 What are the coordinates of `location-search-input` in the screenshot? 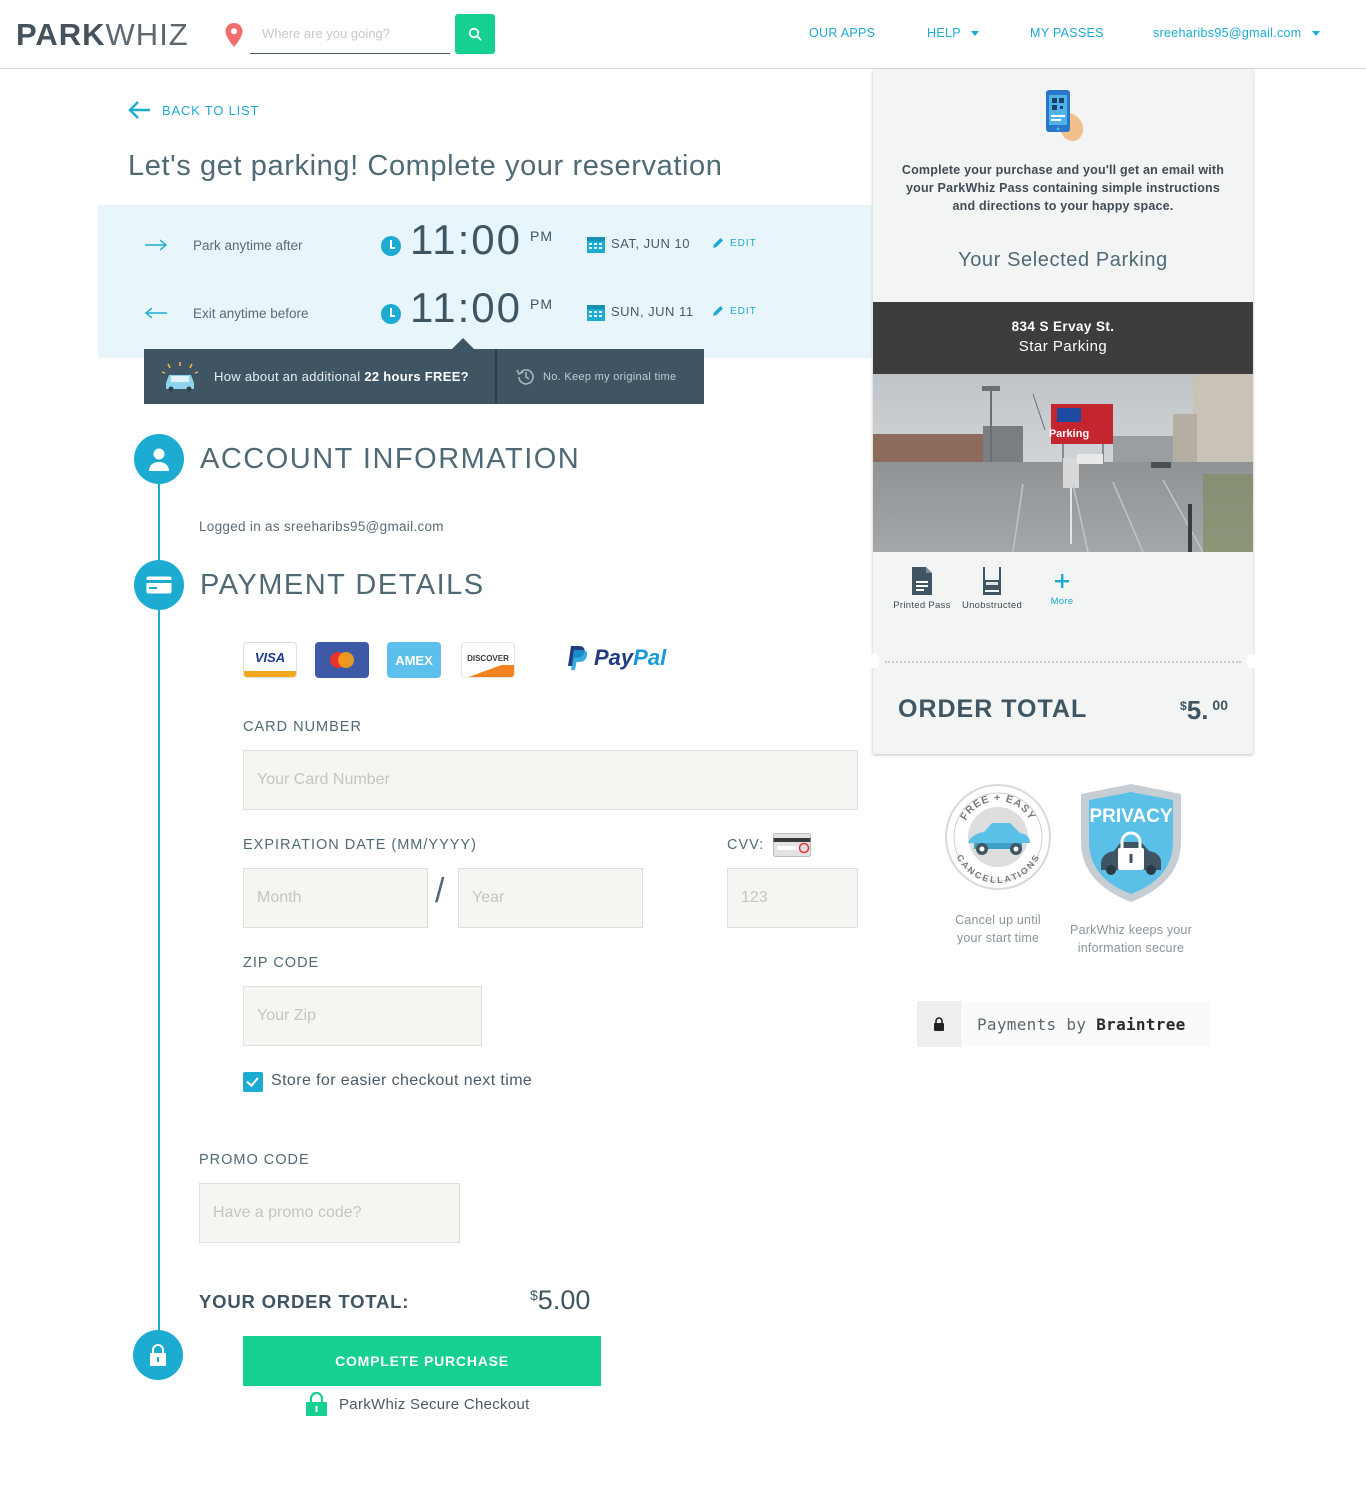 It's located at (350, 34).